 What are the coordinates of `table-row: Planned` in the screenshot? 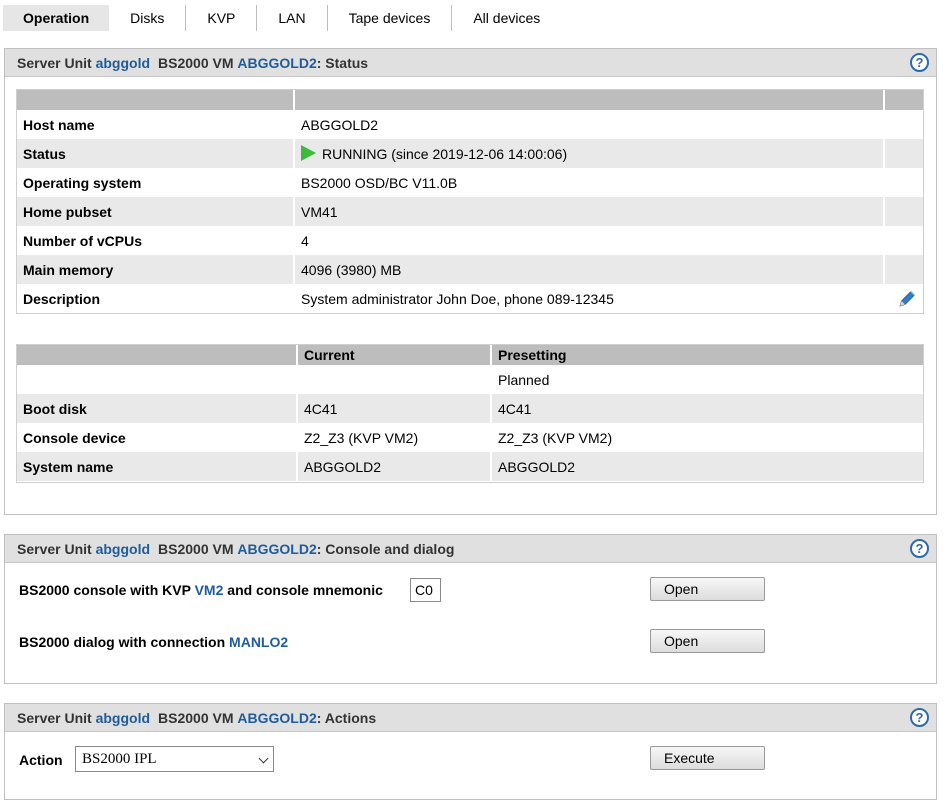 It's located at (470, 379).